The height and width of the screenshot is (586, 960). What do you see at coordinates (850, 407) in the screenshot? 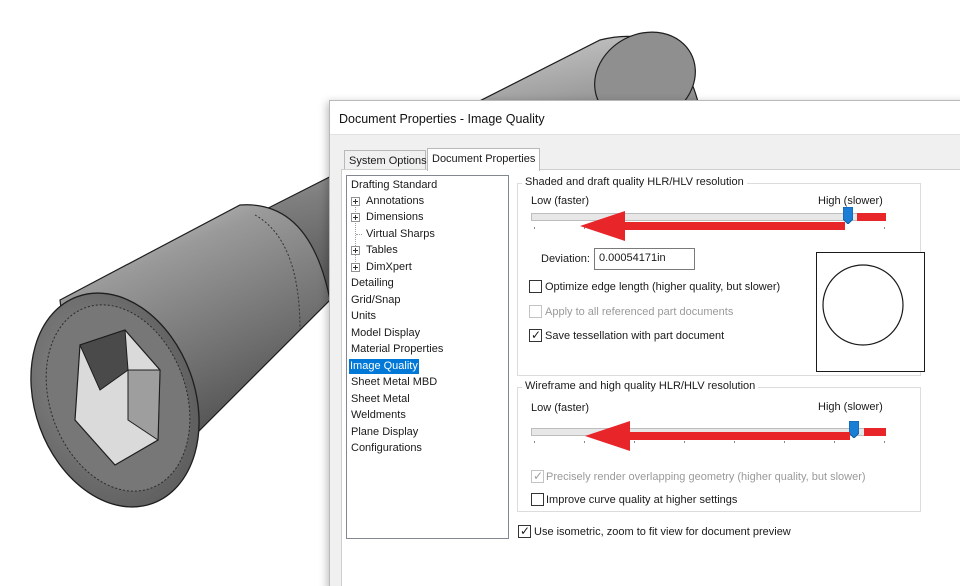
I see `wireframe-high-label: High (slower)` at bounding box center [850, 407].